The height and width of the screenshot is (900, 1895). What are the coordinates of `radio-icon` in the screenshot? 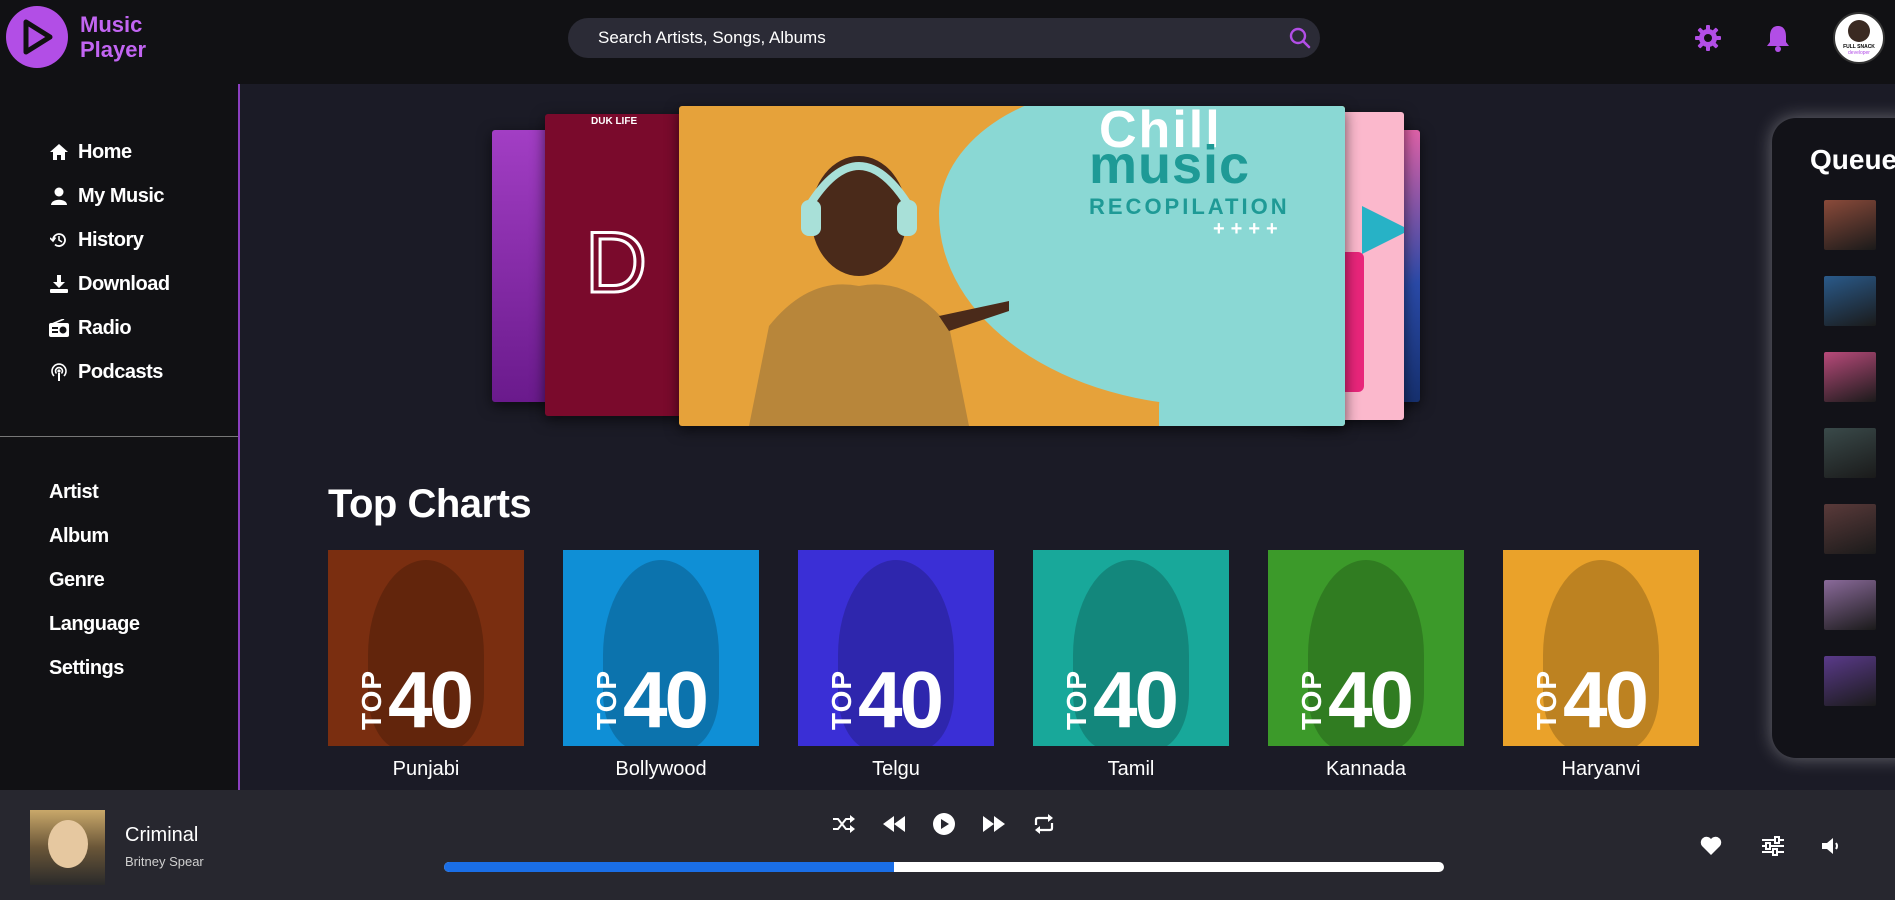 It's located at (59, 328).